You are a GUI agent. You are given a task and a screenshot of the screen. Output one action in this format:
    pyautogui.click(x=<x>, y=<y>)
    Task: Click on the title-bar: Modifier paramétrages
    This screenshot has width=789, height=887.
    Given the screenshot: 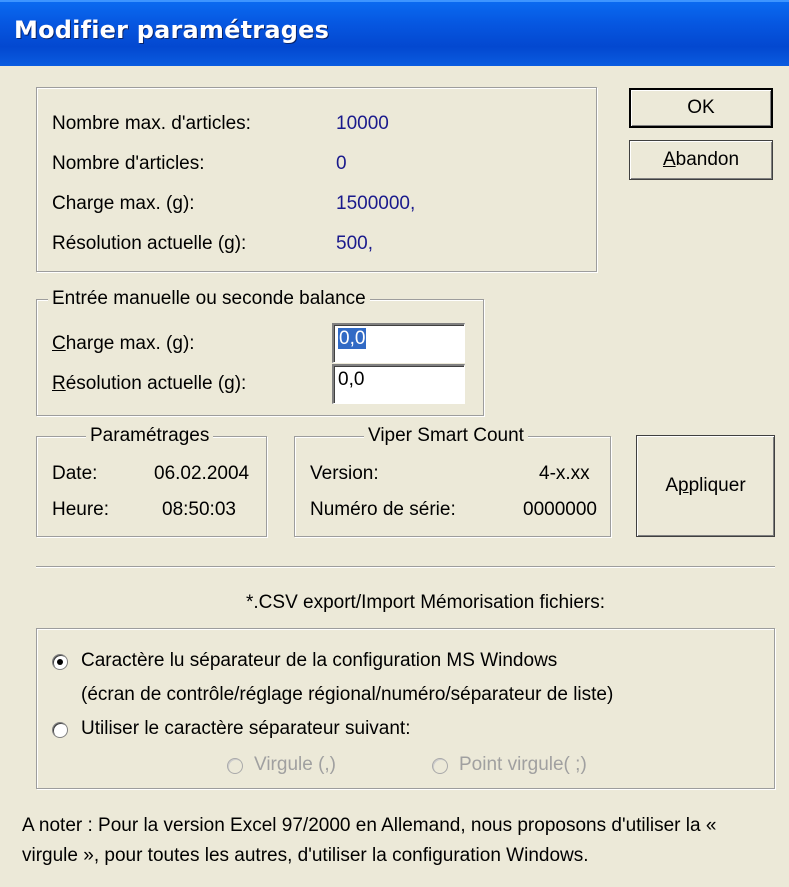 What is the action you would take?
    pyautogui.click(x=394, y=33)
    